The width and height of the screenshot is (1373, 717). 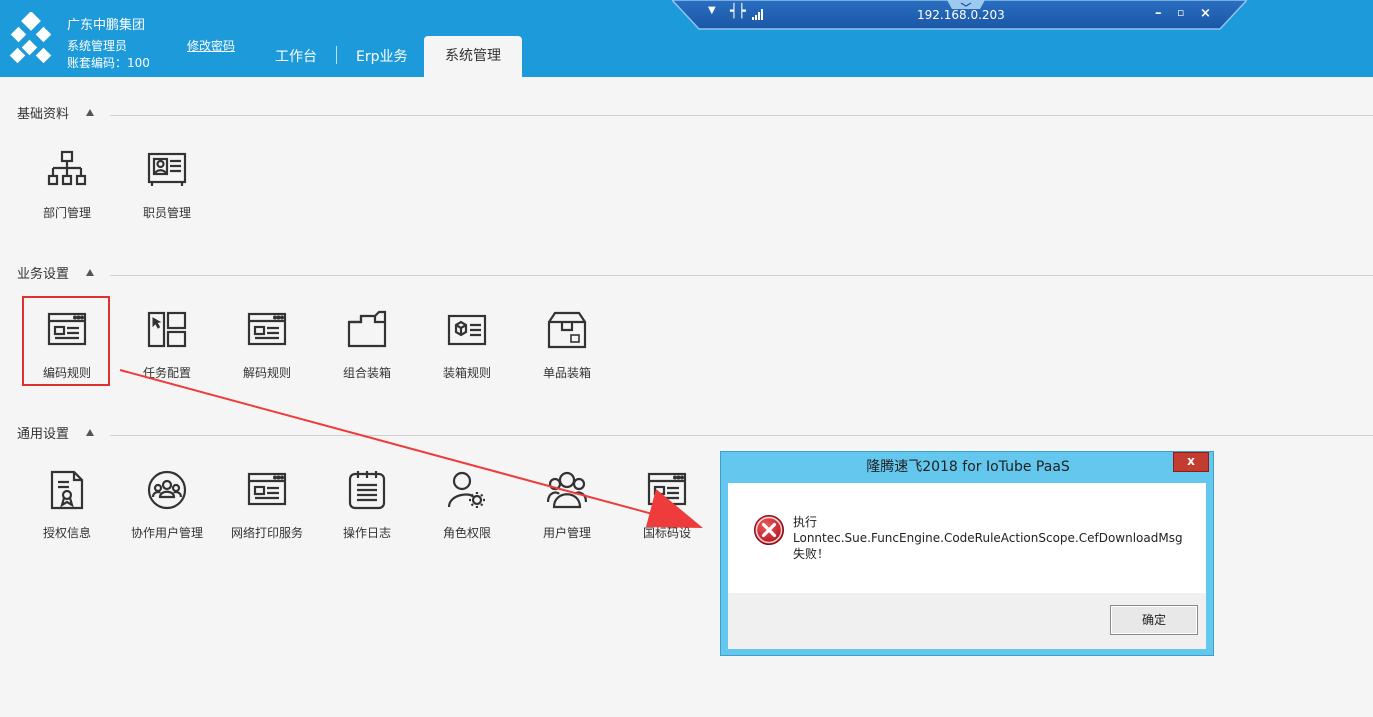 I want to click on ok-button: 确定, so click(x=1154, y=620).